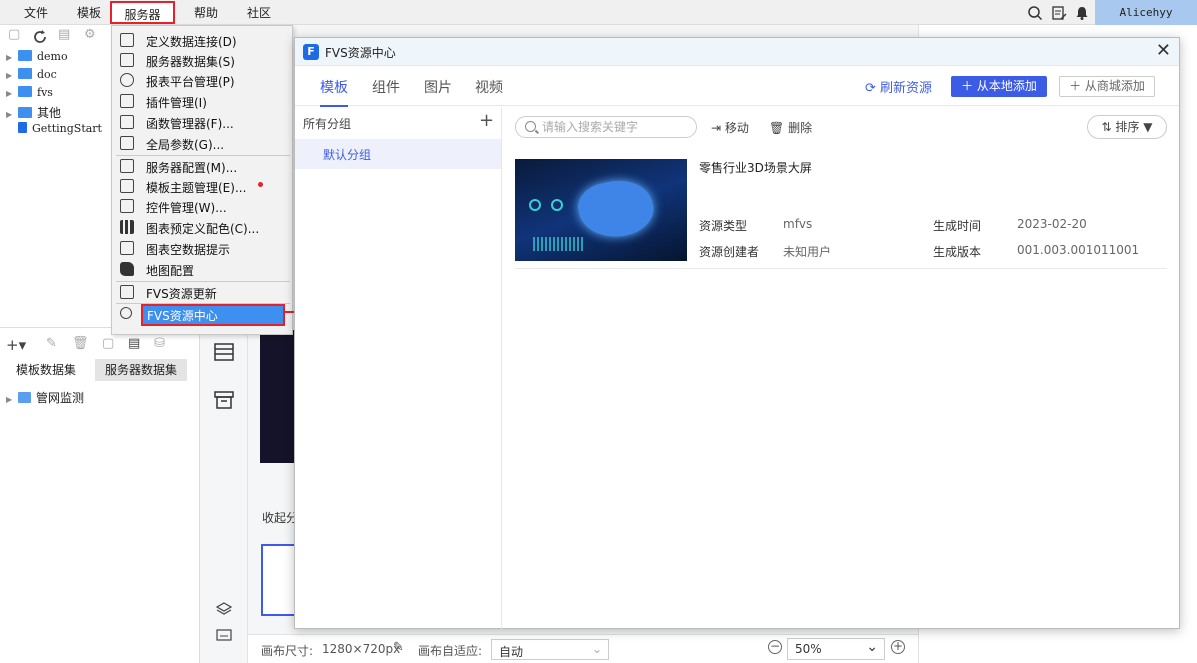  Describe the element at coordinates (162, 344) in the screenshot. I see `database-icon: ⛁` at that location.